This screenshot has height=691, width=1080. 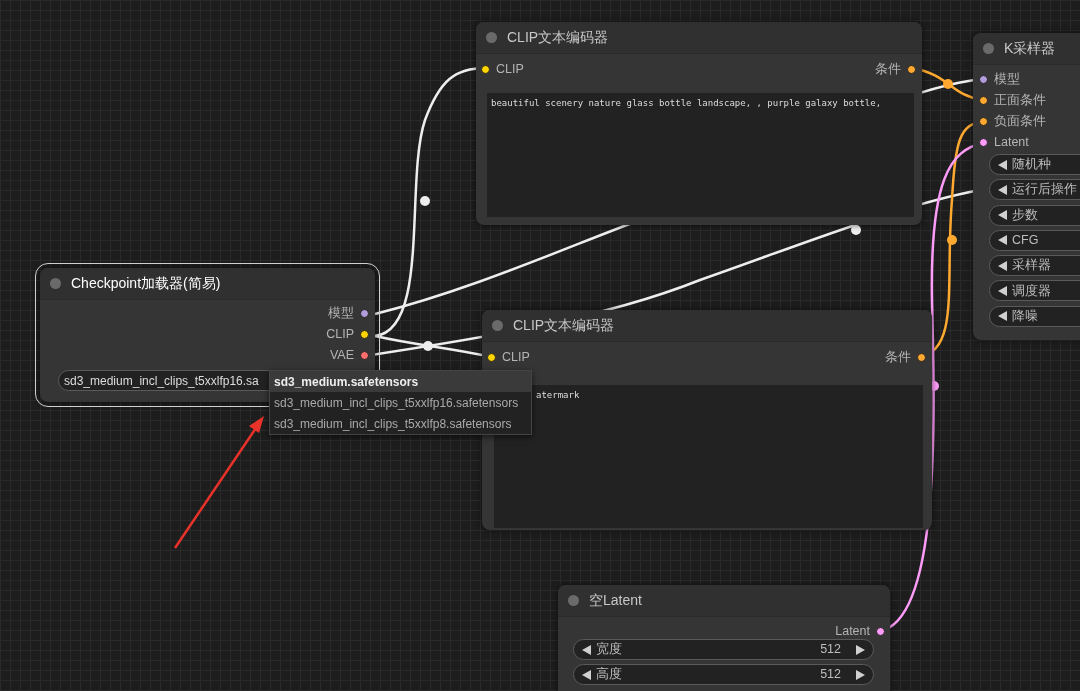 I want to click on node-title: 空Latent, so click(x=615, y=600).